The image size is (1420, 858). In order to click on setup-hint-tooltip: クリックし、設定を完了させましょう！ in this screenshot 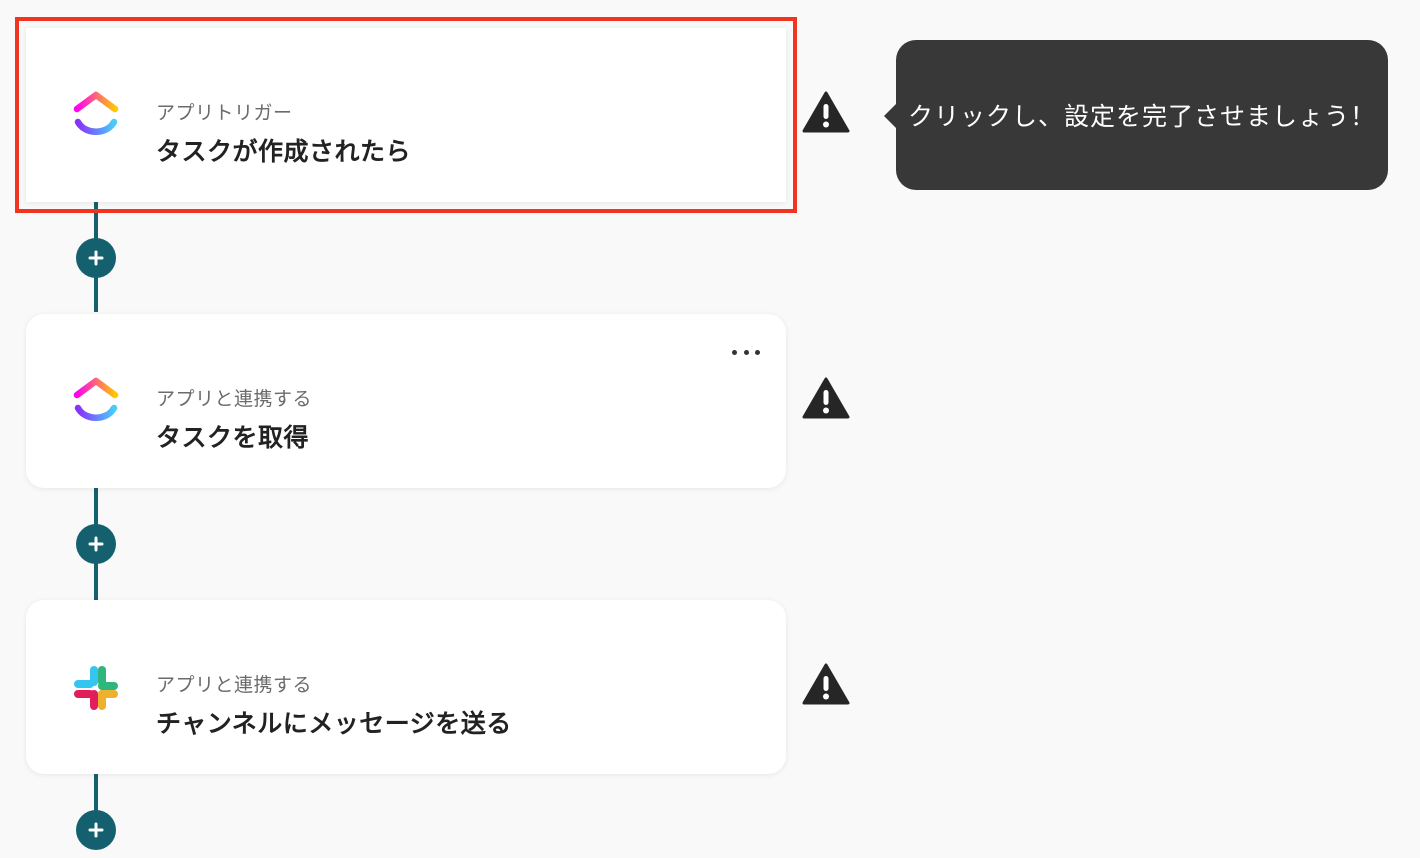, I will do `click(1136, 115)`.